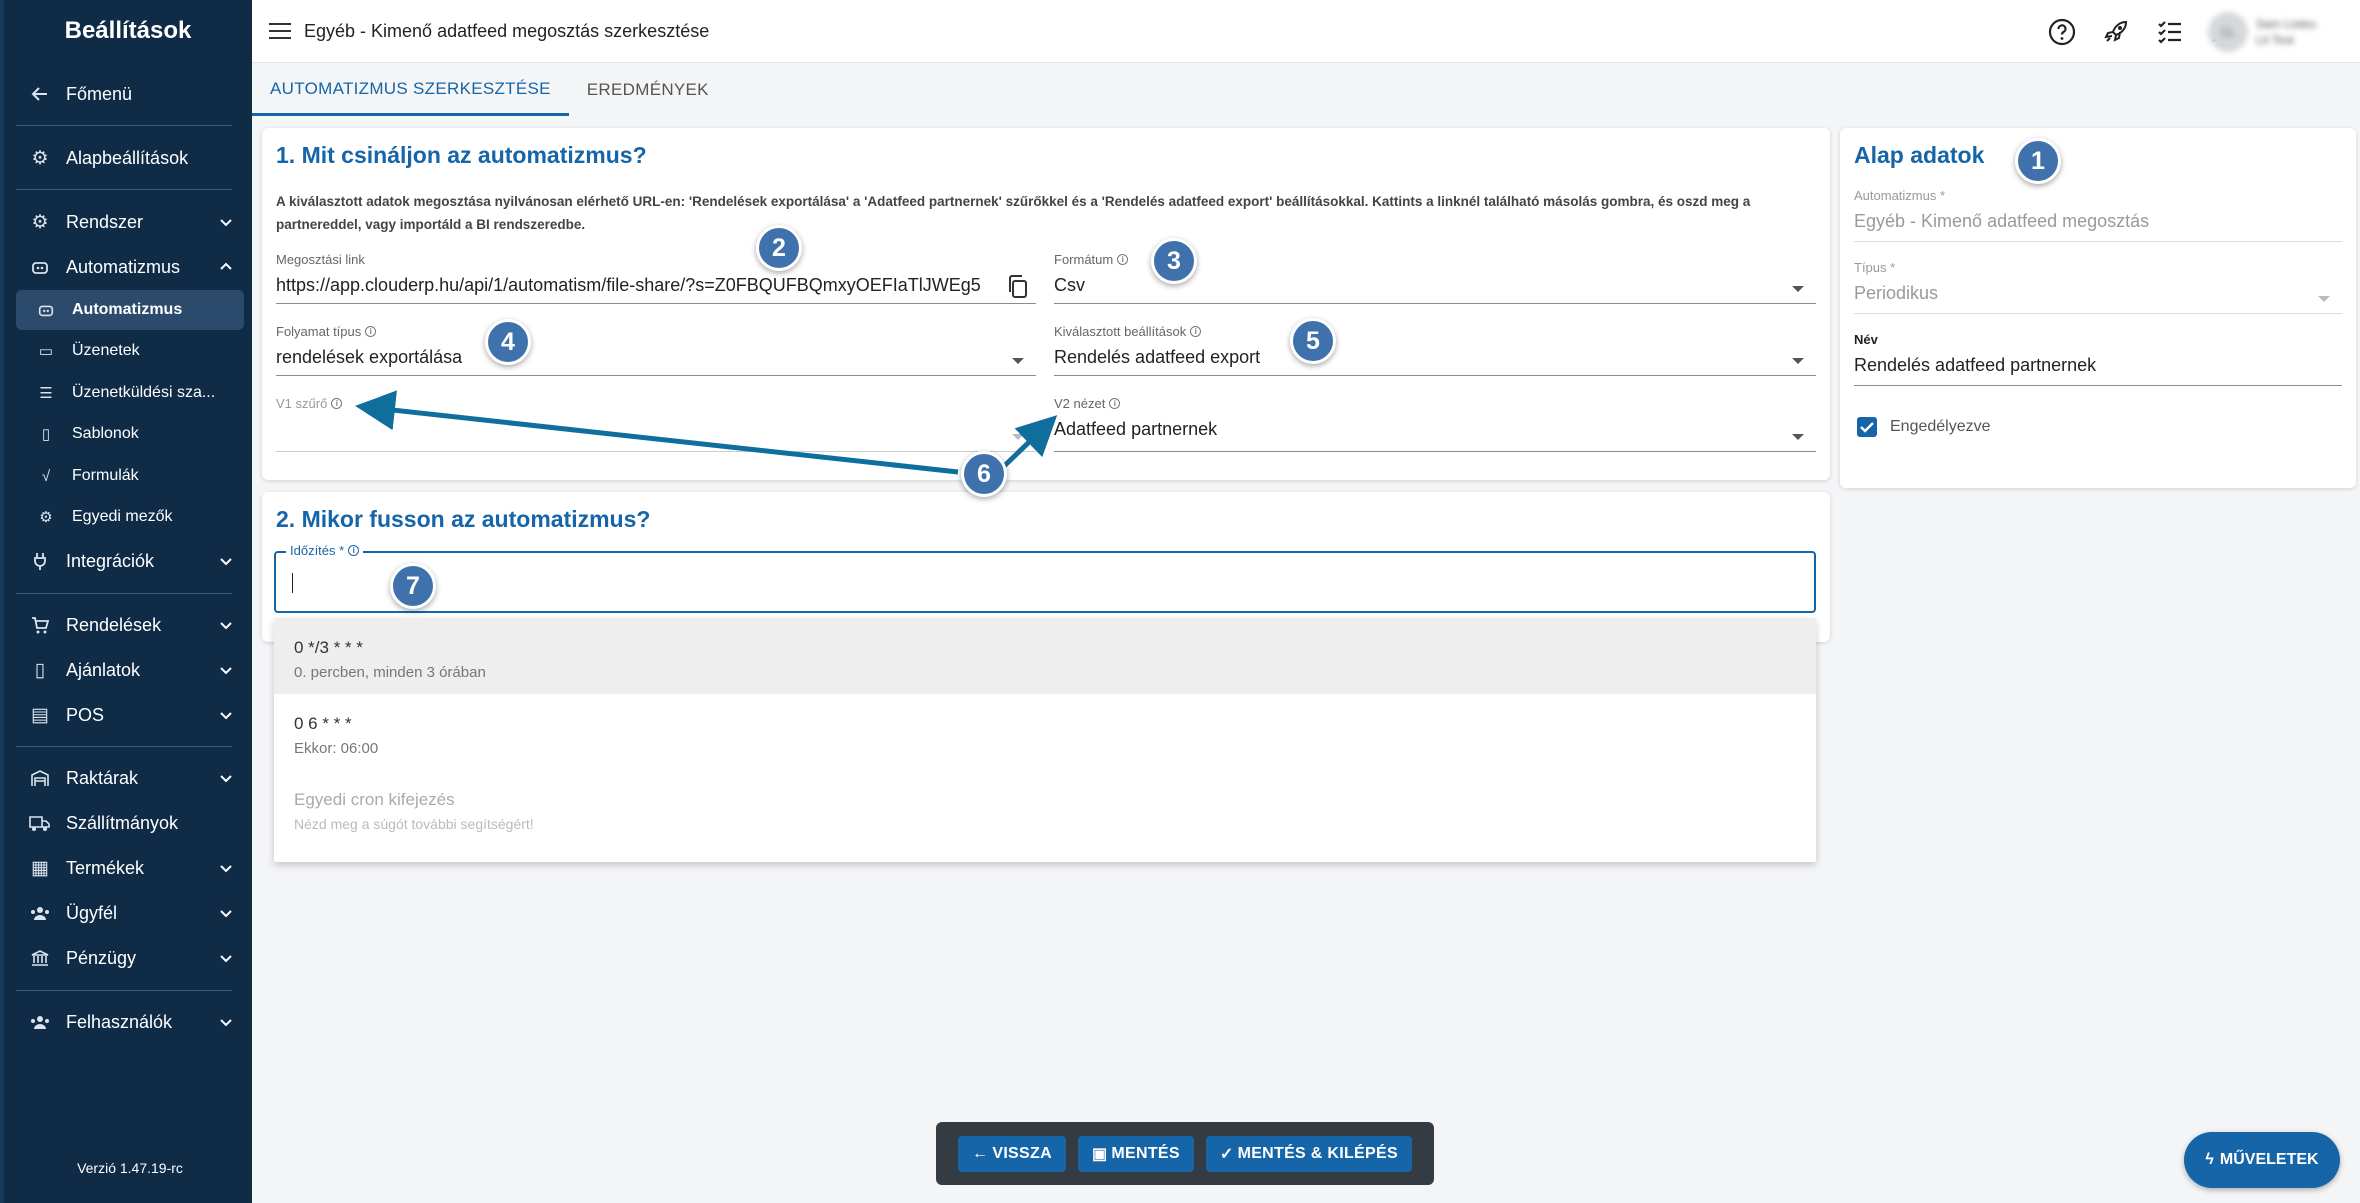  I want to click on bolt-icon: ϟ, so click(2209, 1159).